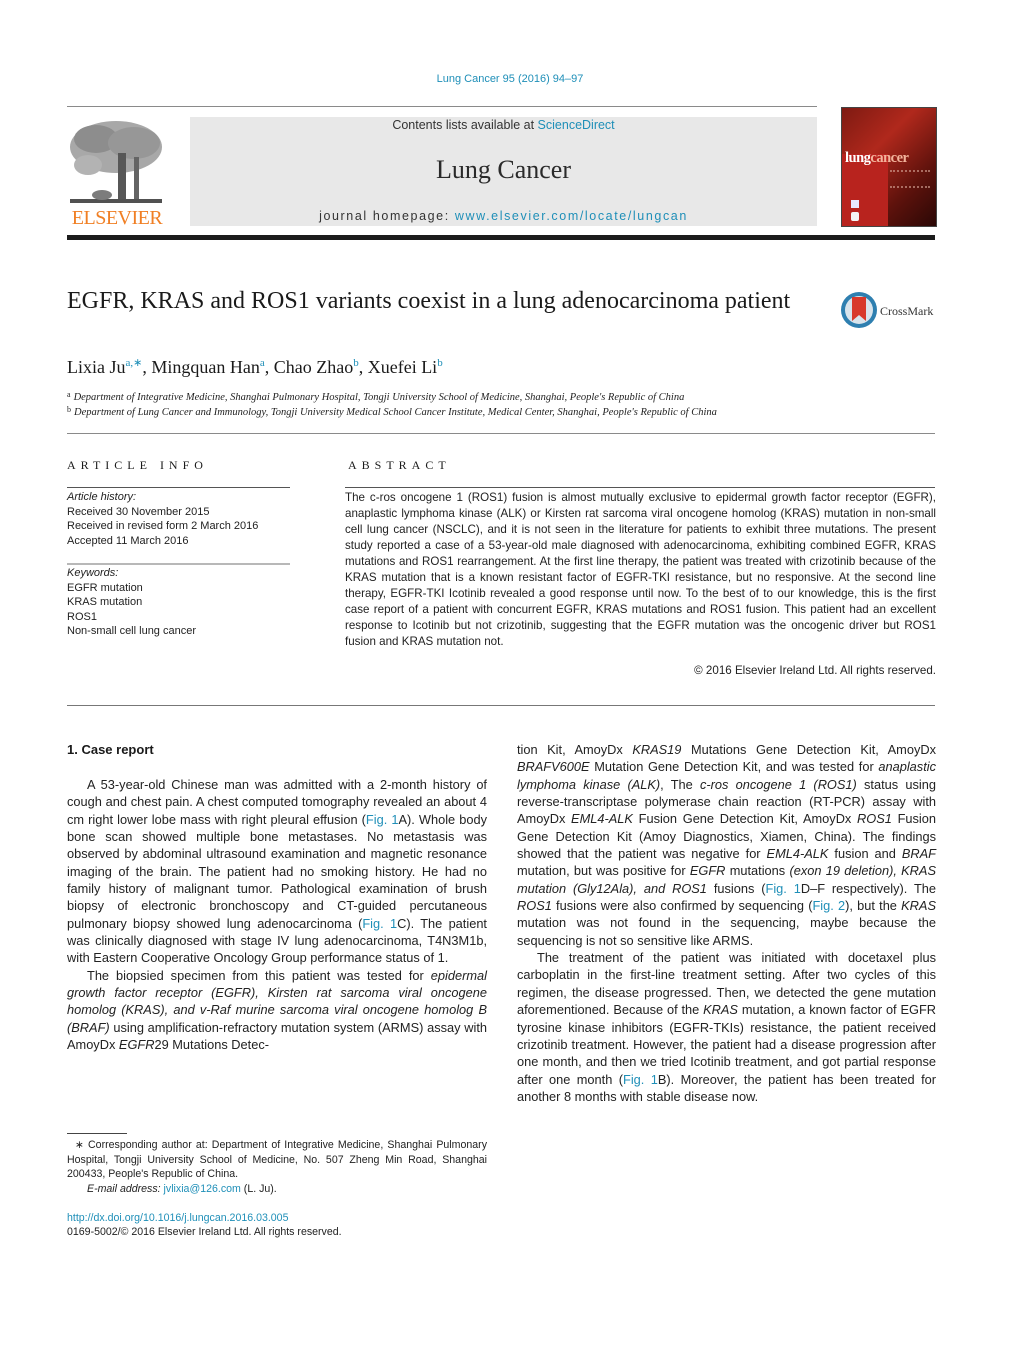 Image resolution: width=1020 pixels, height=1351 pixels. I want to click on author-name: Lixia Ju, so click(96, 367).